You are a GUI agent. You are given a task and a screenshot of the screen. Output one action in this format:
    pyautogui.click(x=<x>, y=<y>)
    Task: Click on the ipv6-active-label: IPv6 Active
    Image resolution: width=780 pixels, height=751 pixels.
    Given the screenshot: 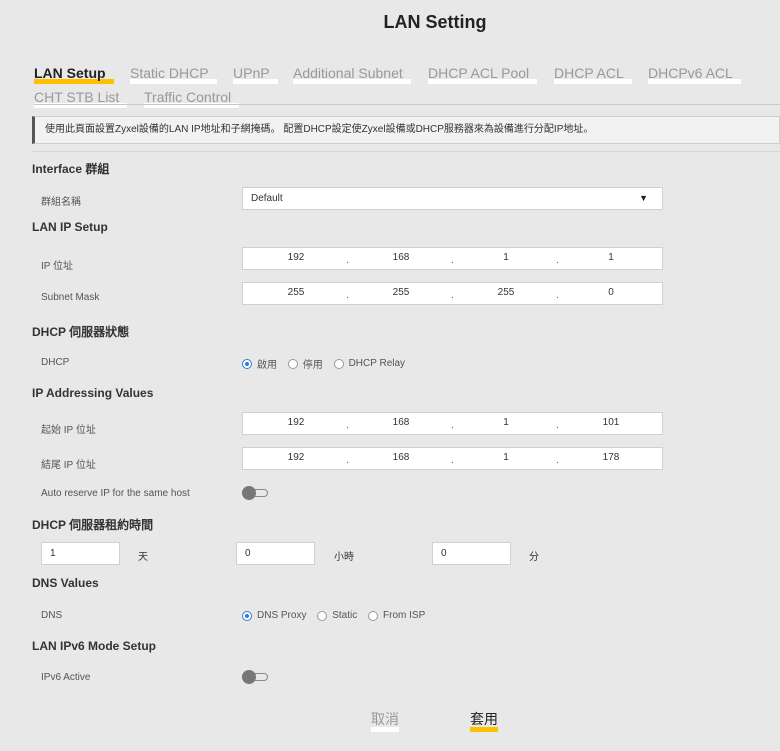 What is the action you would take?
    pyautogui.click(x=66, y=677)
    